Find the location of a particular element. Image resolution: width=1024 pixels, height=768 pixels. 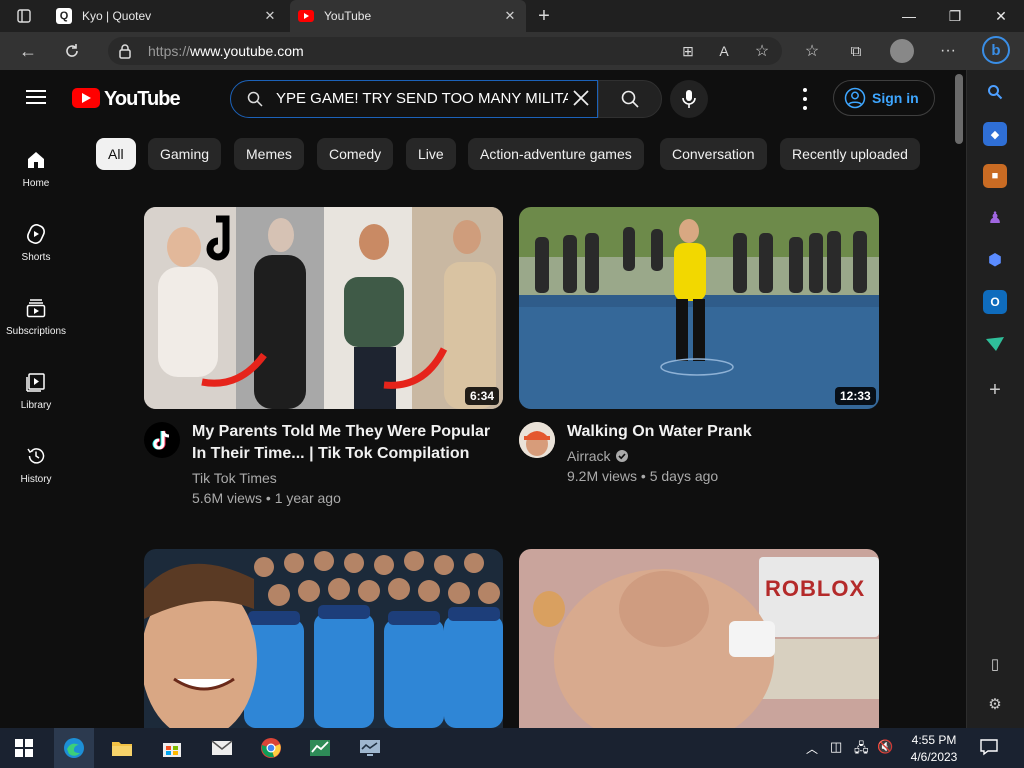

taskbar-mail is located at coordinates (222, 748).